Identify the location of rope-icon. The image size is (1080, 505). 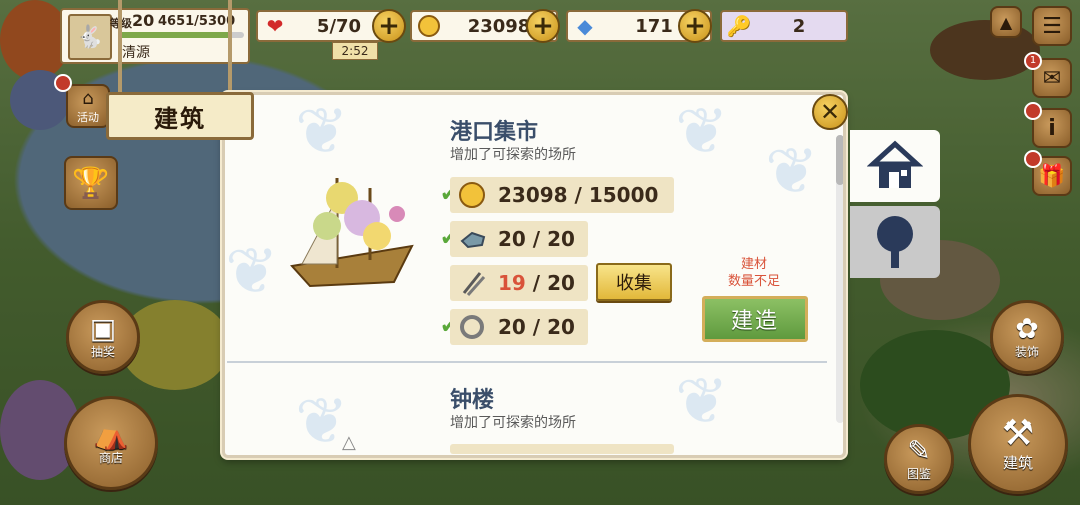
(472, 327).